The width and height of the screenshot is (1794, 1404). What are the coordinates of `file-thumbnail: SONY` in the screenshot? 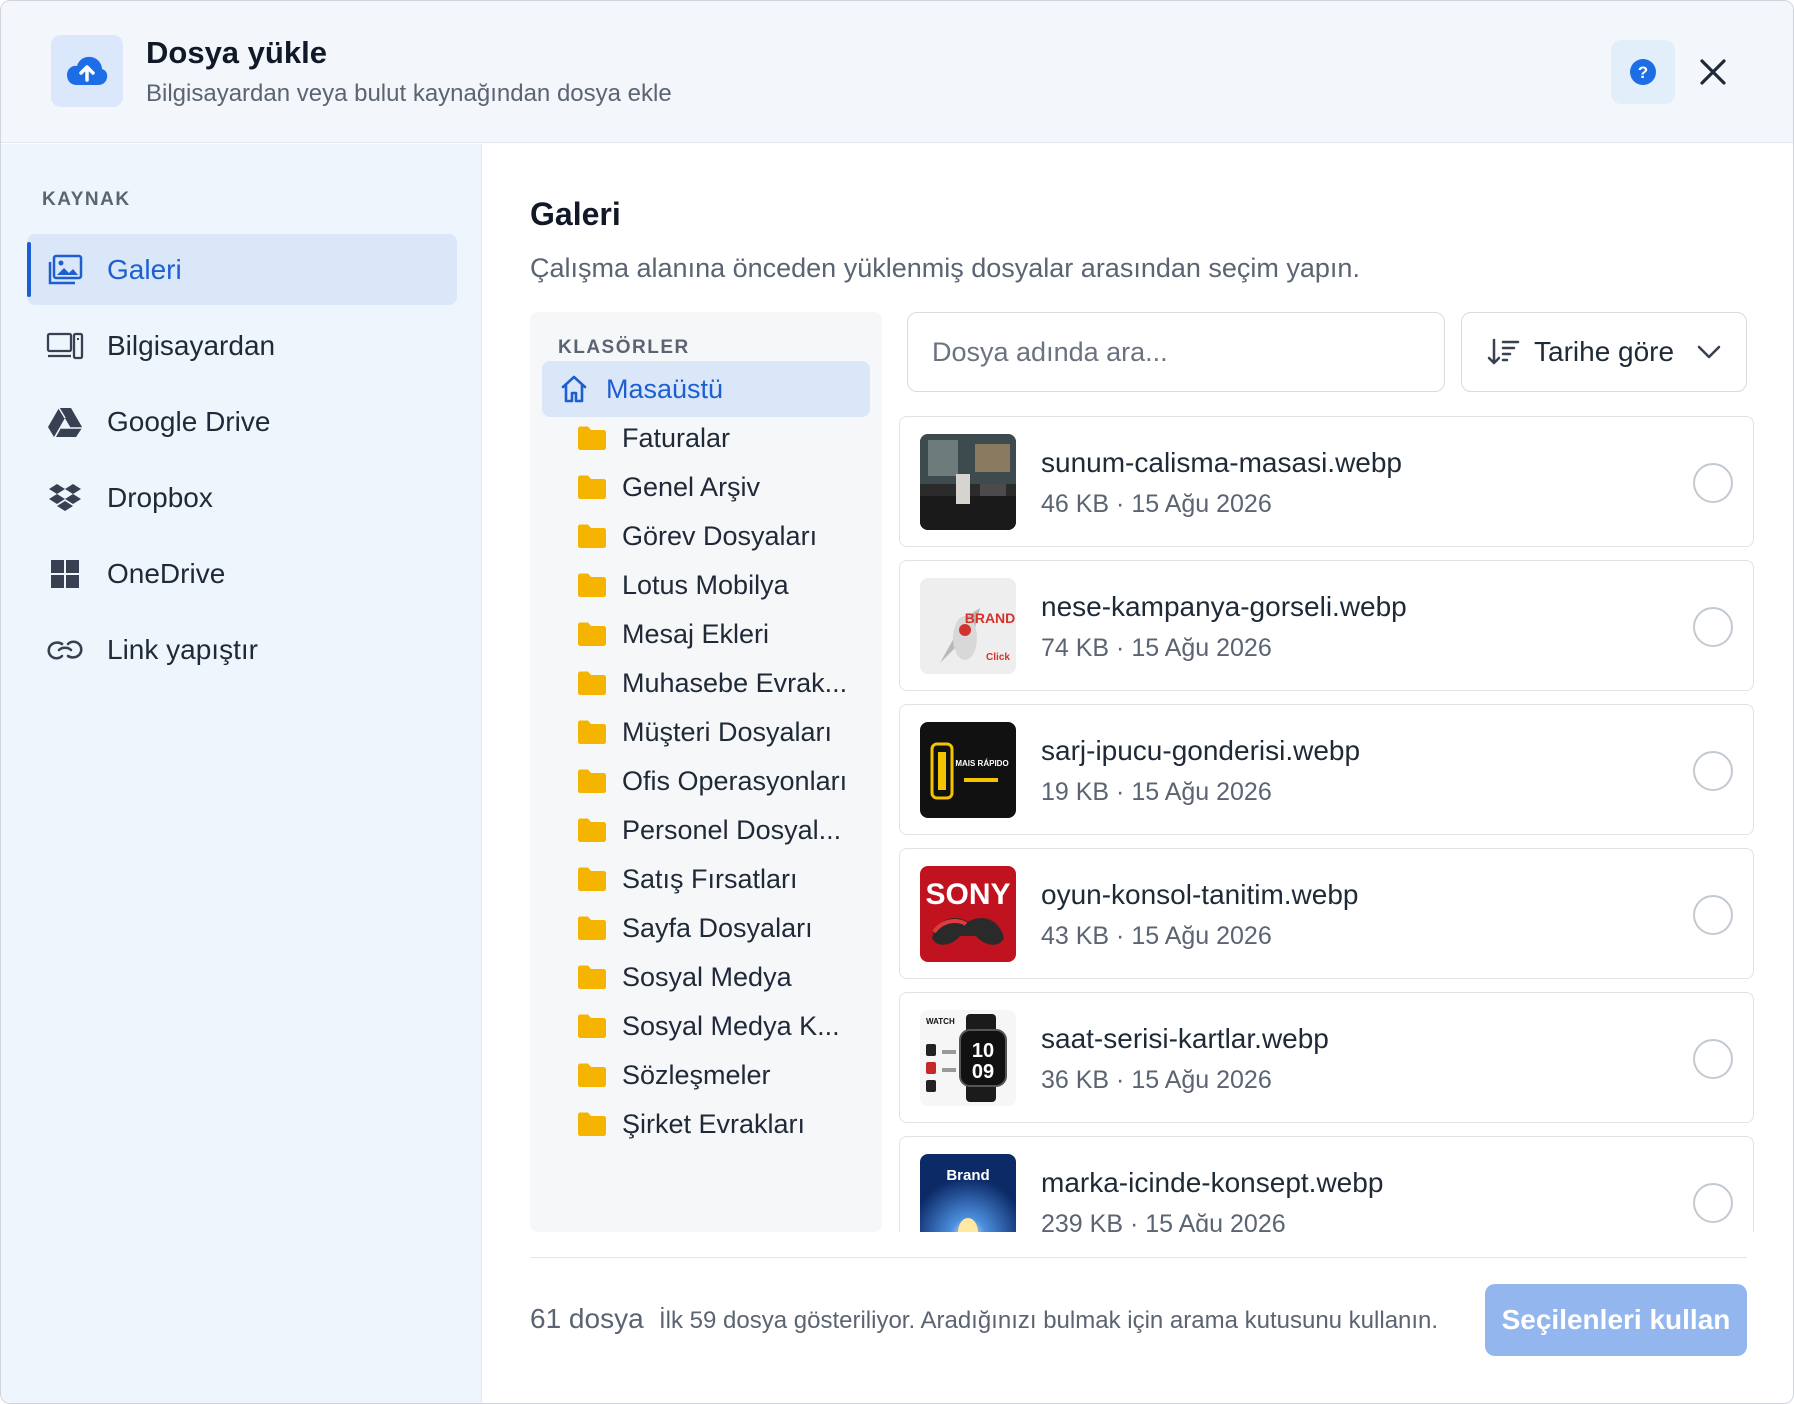 It's located at (968, 914).